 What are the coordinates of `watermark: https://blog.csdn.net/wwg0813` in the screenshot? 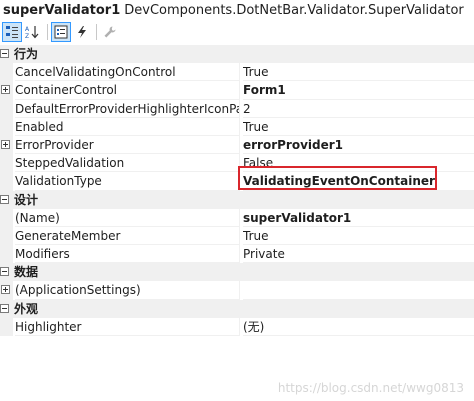 It's located at (370, 388).